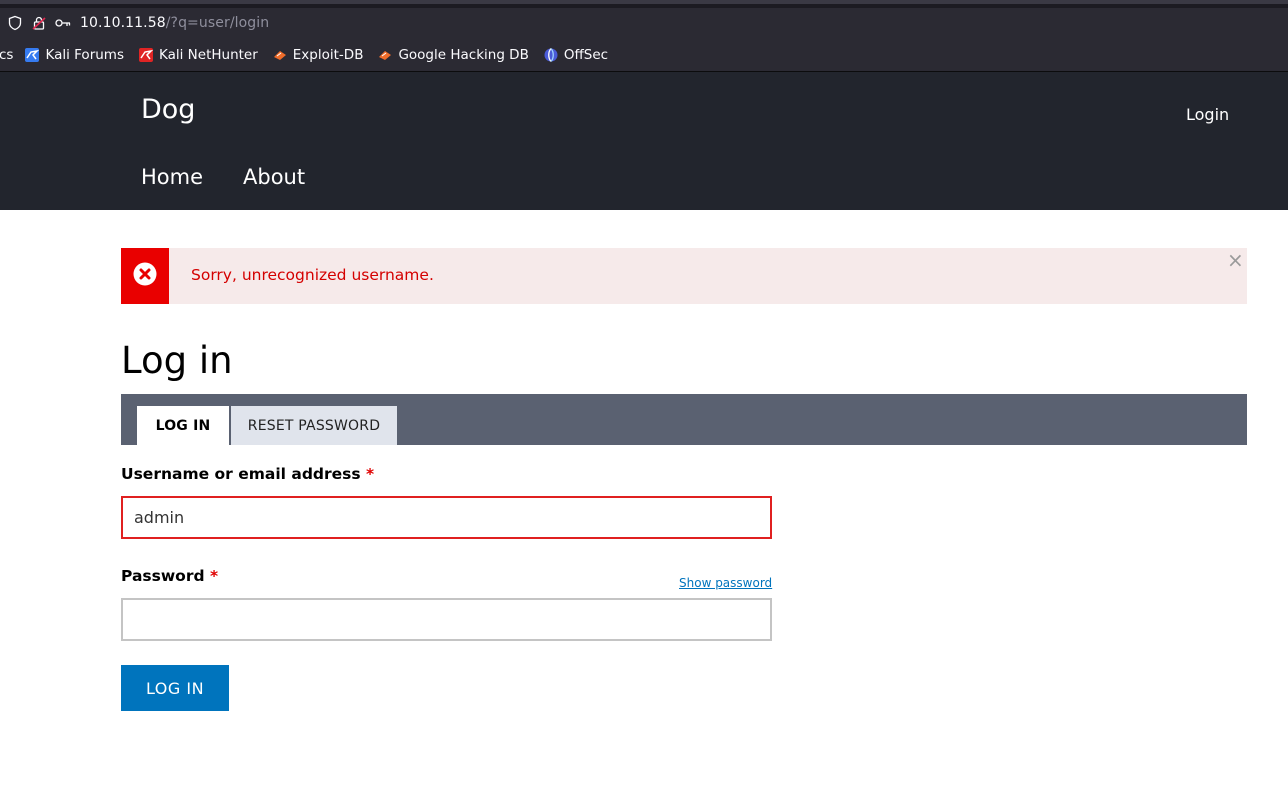 The width and height of the screenshot is (1288, 795). What do you see at coordinates (123, 23) in the screenshot?
I see `url-host: 10.10.11.58` at bounding box center [123, 23].